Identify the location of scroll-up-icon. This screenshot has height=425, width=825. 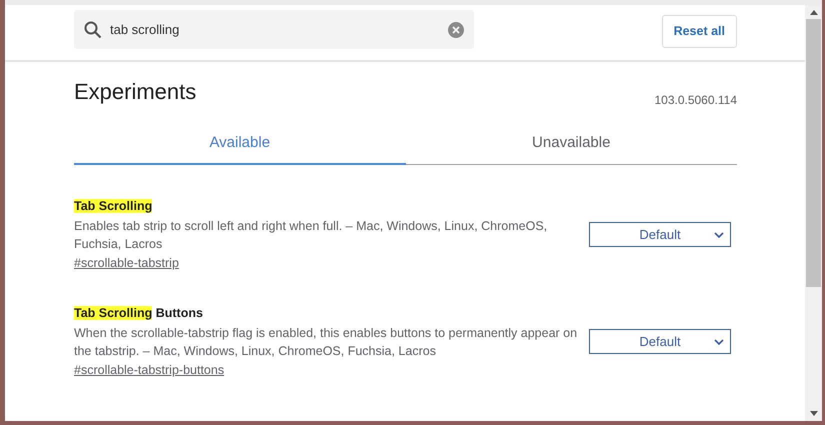
(814, 12).